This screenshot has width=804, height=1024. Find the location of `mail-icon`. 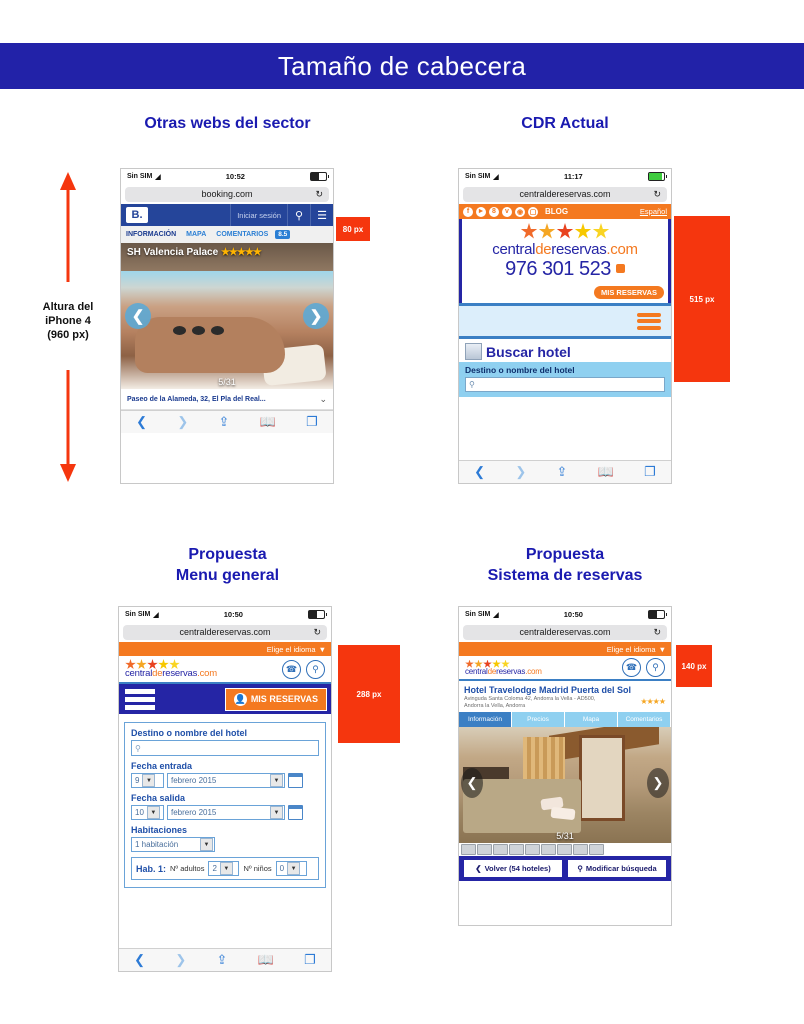

mail-icon is located at coordinates (620, 268).